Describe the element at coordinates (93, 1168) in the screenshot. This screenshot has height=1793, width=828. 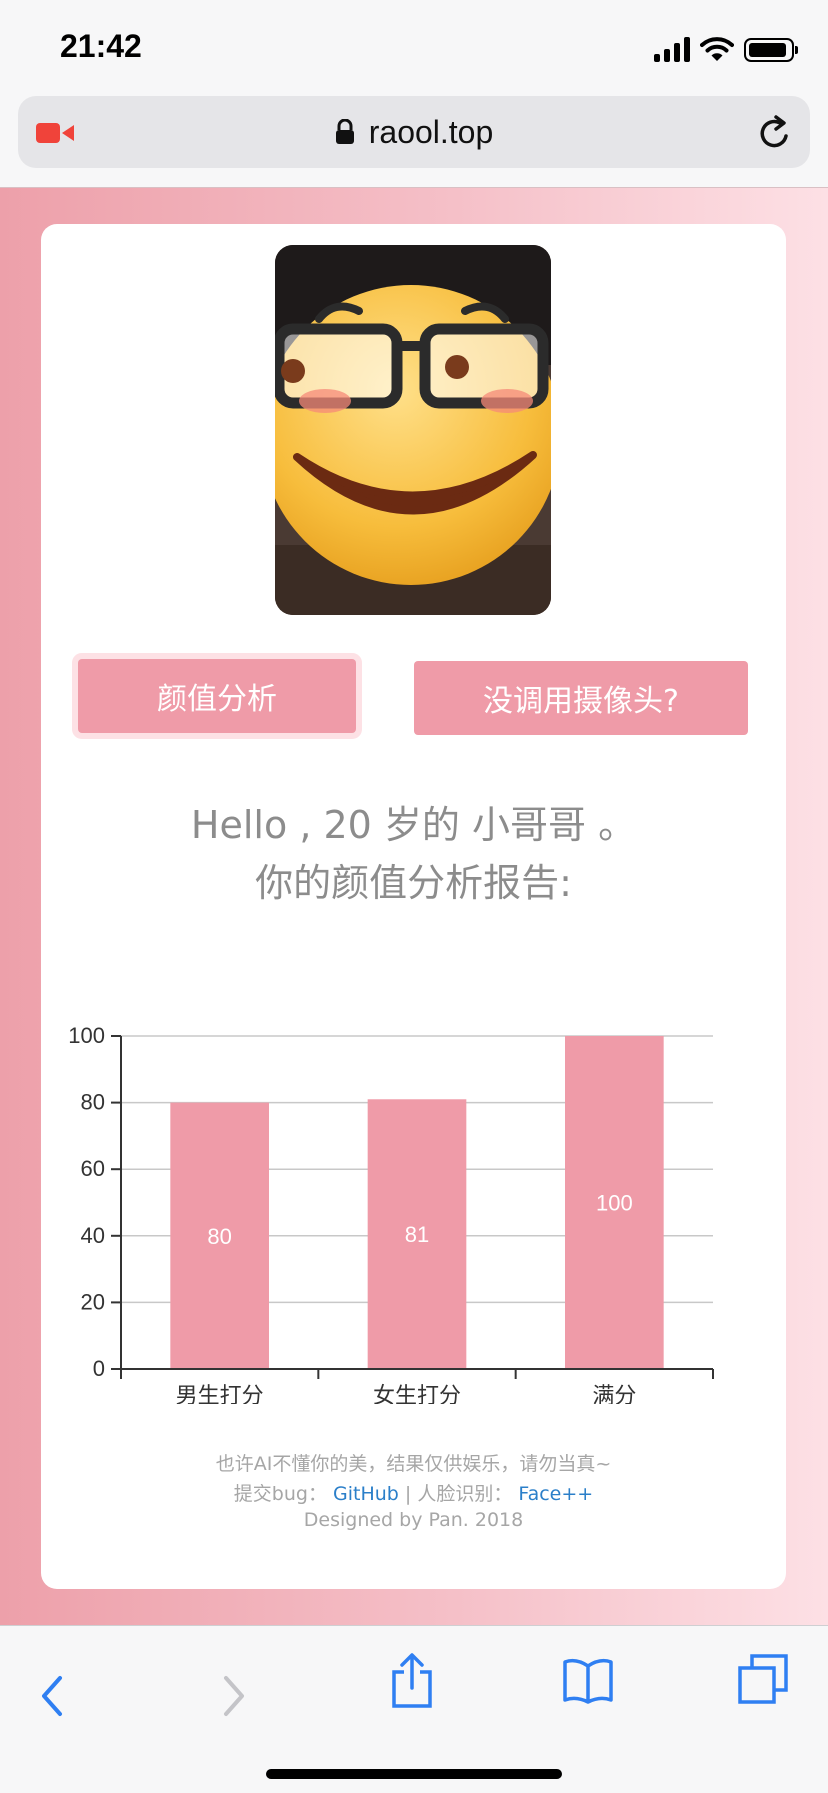
I see `y-tick-label: 60` at that location.